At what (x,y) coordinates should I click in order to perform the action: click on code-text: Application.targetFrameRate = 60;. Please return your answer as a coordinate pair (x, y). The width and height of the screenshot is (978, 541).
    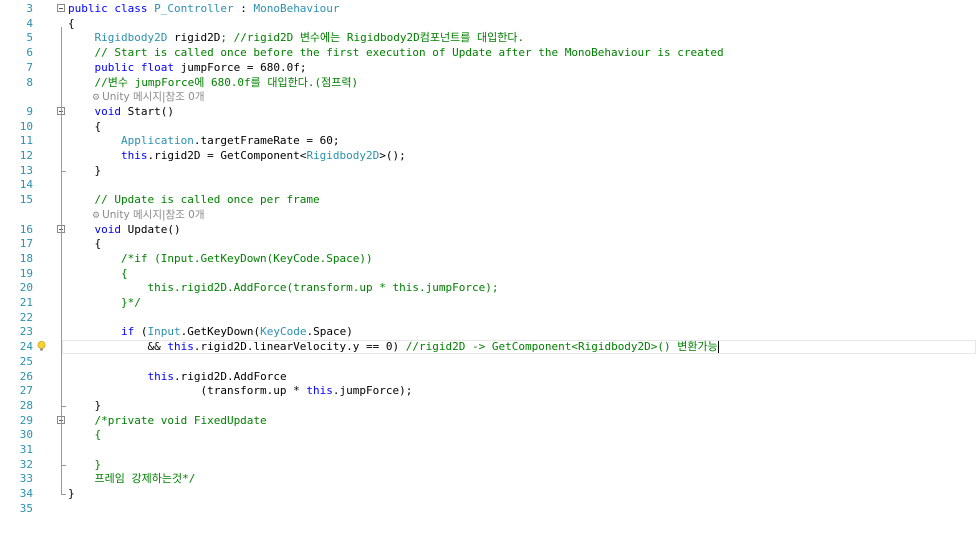
    Looking at the image, I should click on (204, 141).